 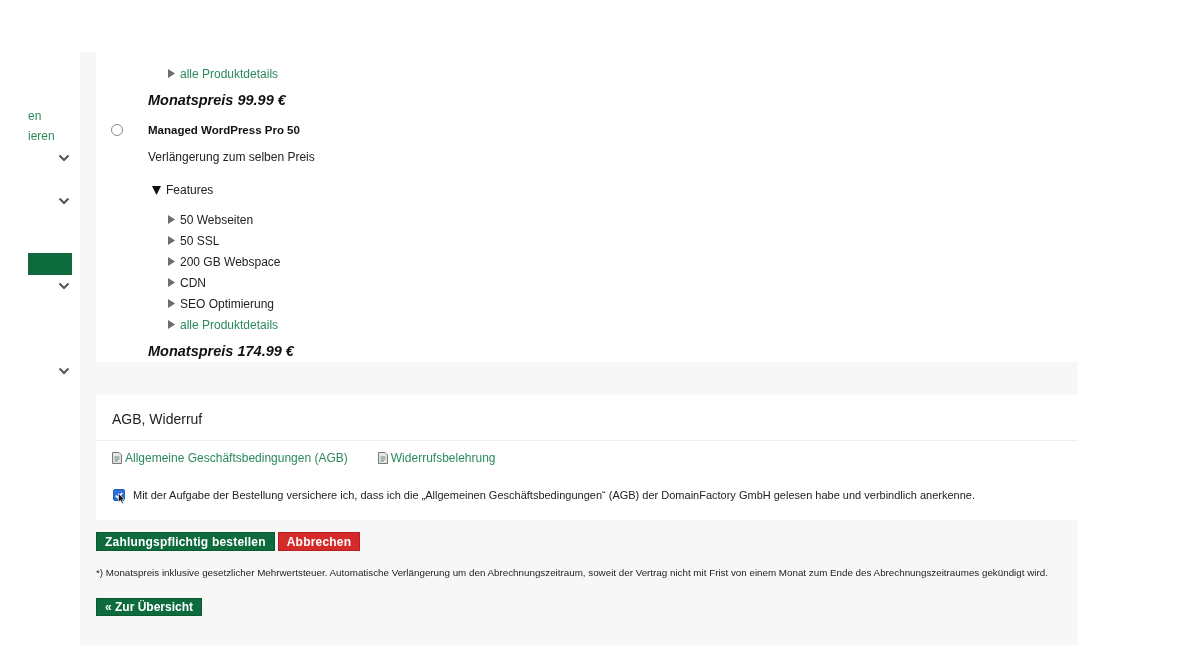 What do you see at coordinates (181, 190) in the screenshot?
I see `features-toggle: Features` at bounding box center [181, 190].